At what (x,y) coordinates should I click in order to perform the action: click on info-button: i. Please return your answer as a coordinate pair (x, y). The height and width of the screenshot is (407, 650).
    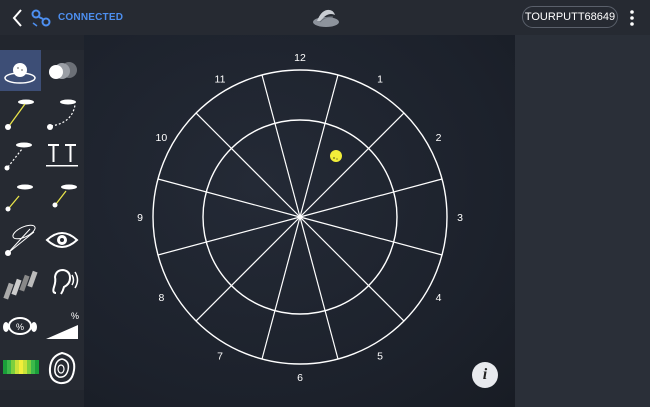
    Looking at the image, I should click on (485, 375).